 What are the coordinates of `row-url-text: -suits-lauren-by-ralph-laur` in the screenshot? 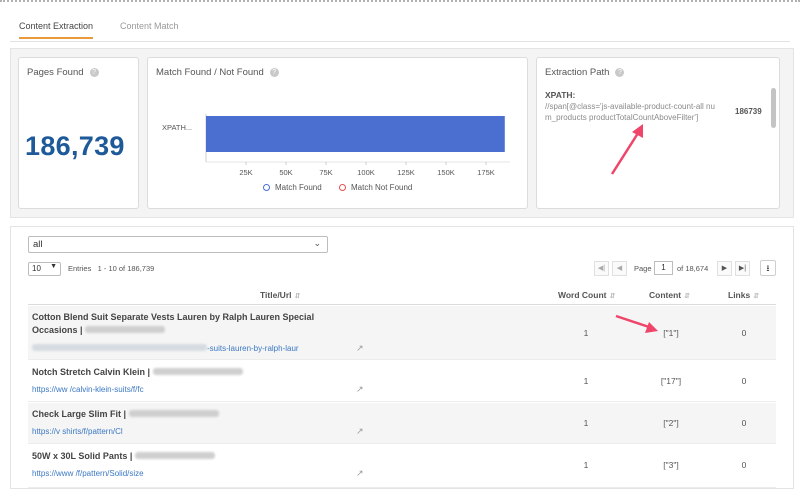 It's located at (253, 348).